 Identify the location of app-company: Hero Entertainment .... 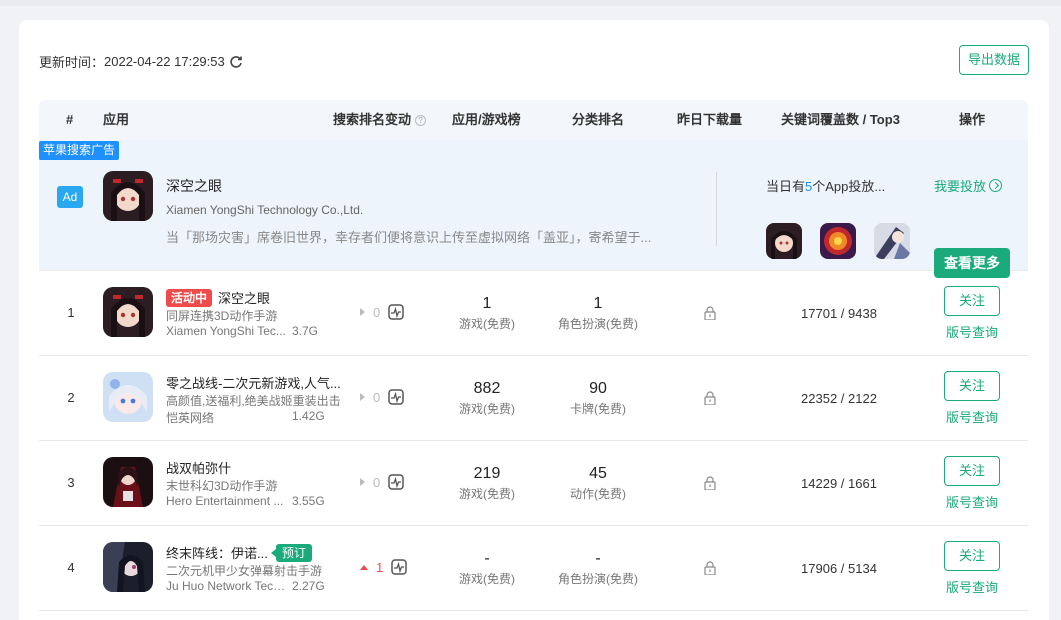
(225, 501).